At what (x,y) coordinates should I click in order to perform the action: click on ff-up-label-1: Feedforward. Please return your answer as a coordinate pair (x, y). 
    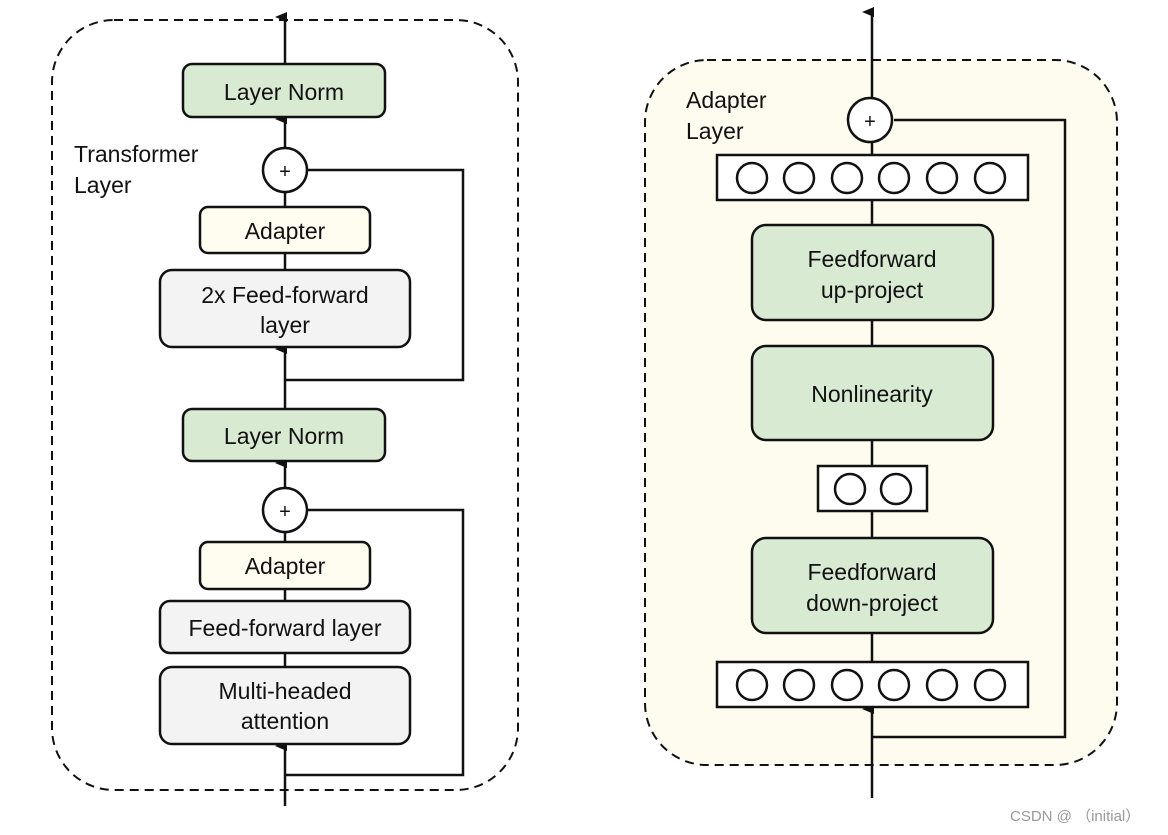
    Looking at the image, I should click on (871, 259).